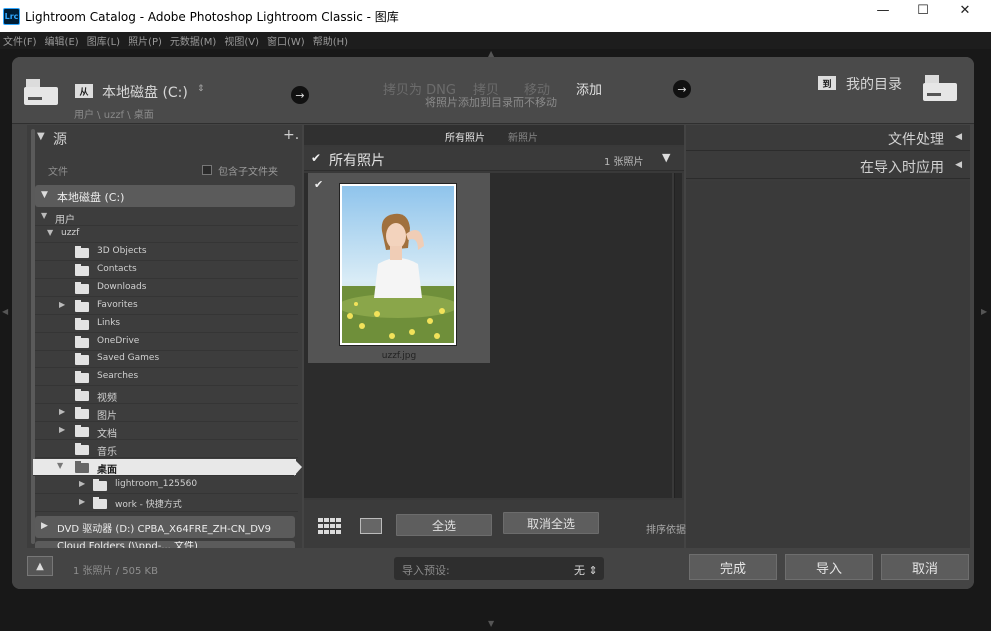  What do you see at coordinates (84, 91) in the screenshot?
I see `source-from-badge: 从` at bounding box center [84, 91].